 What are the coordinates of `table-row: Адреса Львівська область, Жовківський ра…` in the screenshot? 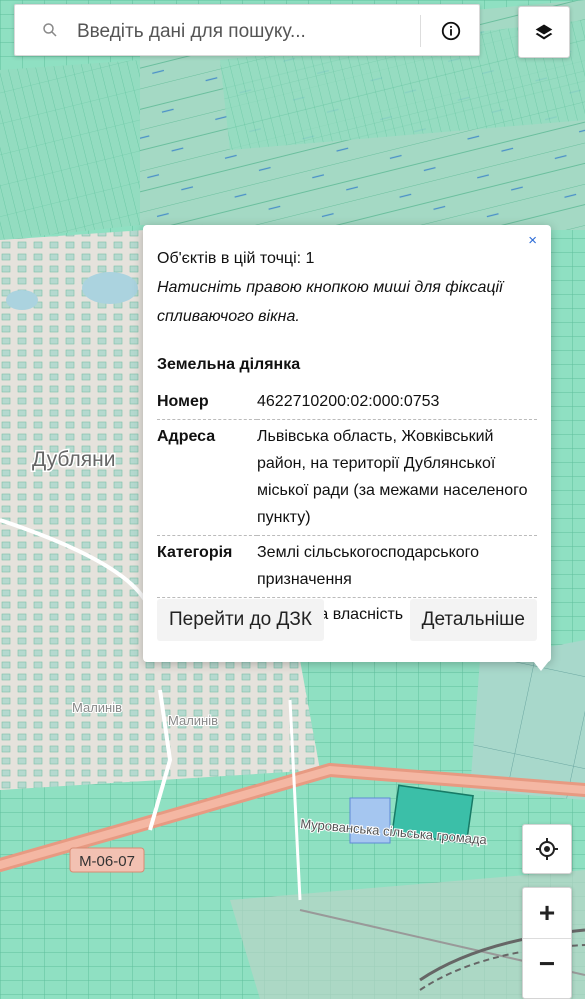 It's located at (347, 477).